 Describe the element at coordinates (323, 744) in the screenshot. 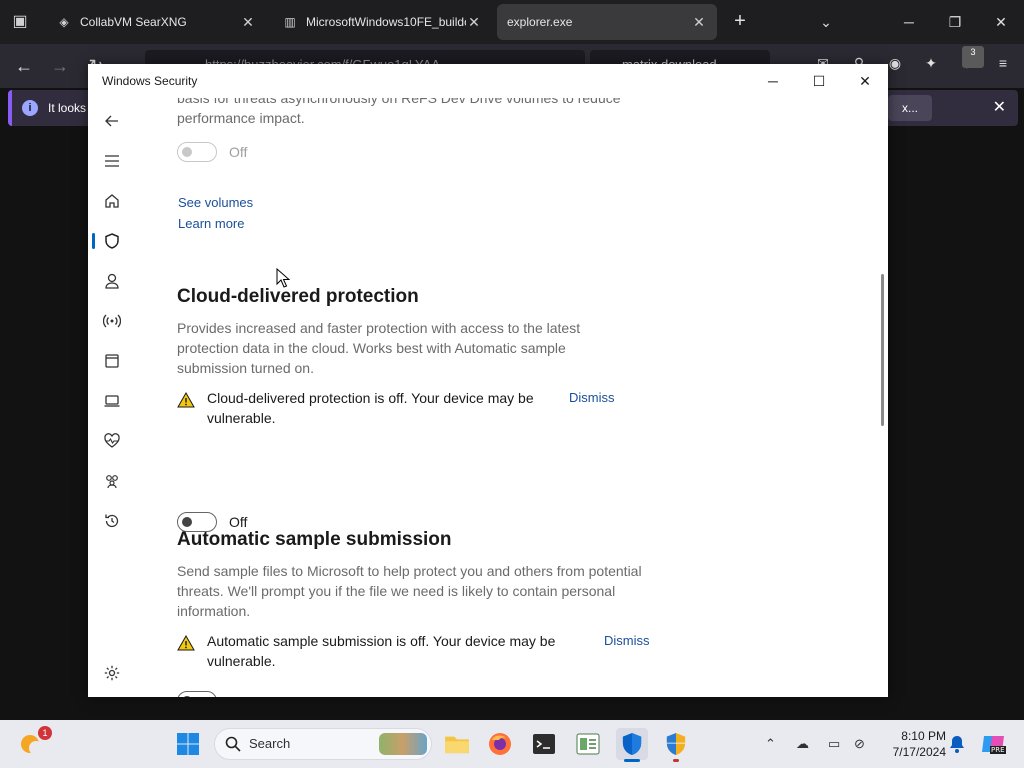

I see `taskbar-search: Search` at that location.